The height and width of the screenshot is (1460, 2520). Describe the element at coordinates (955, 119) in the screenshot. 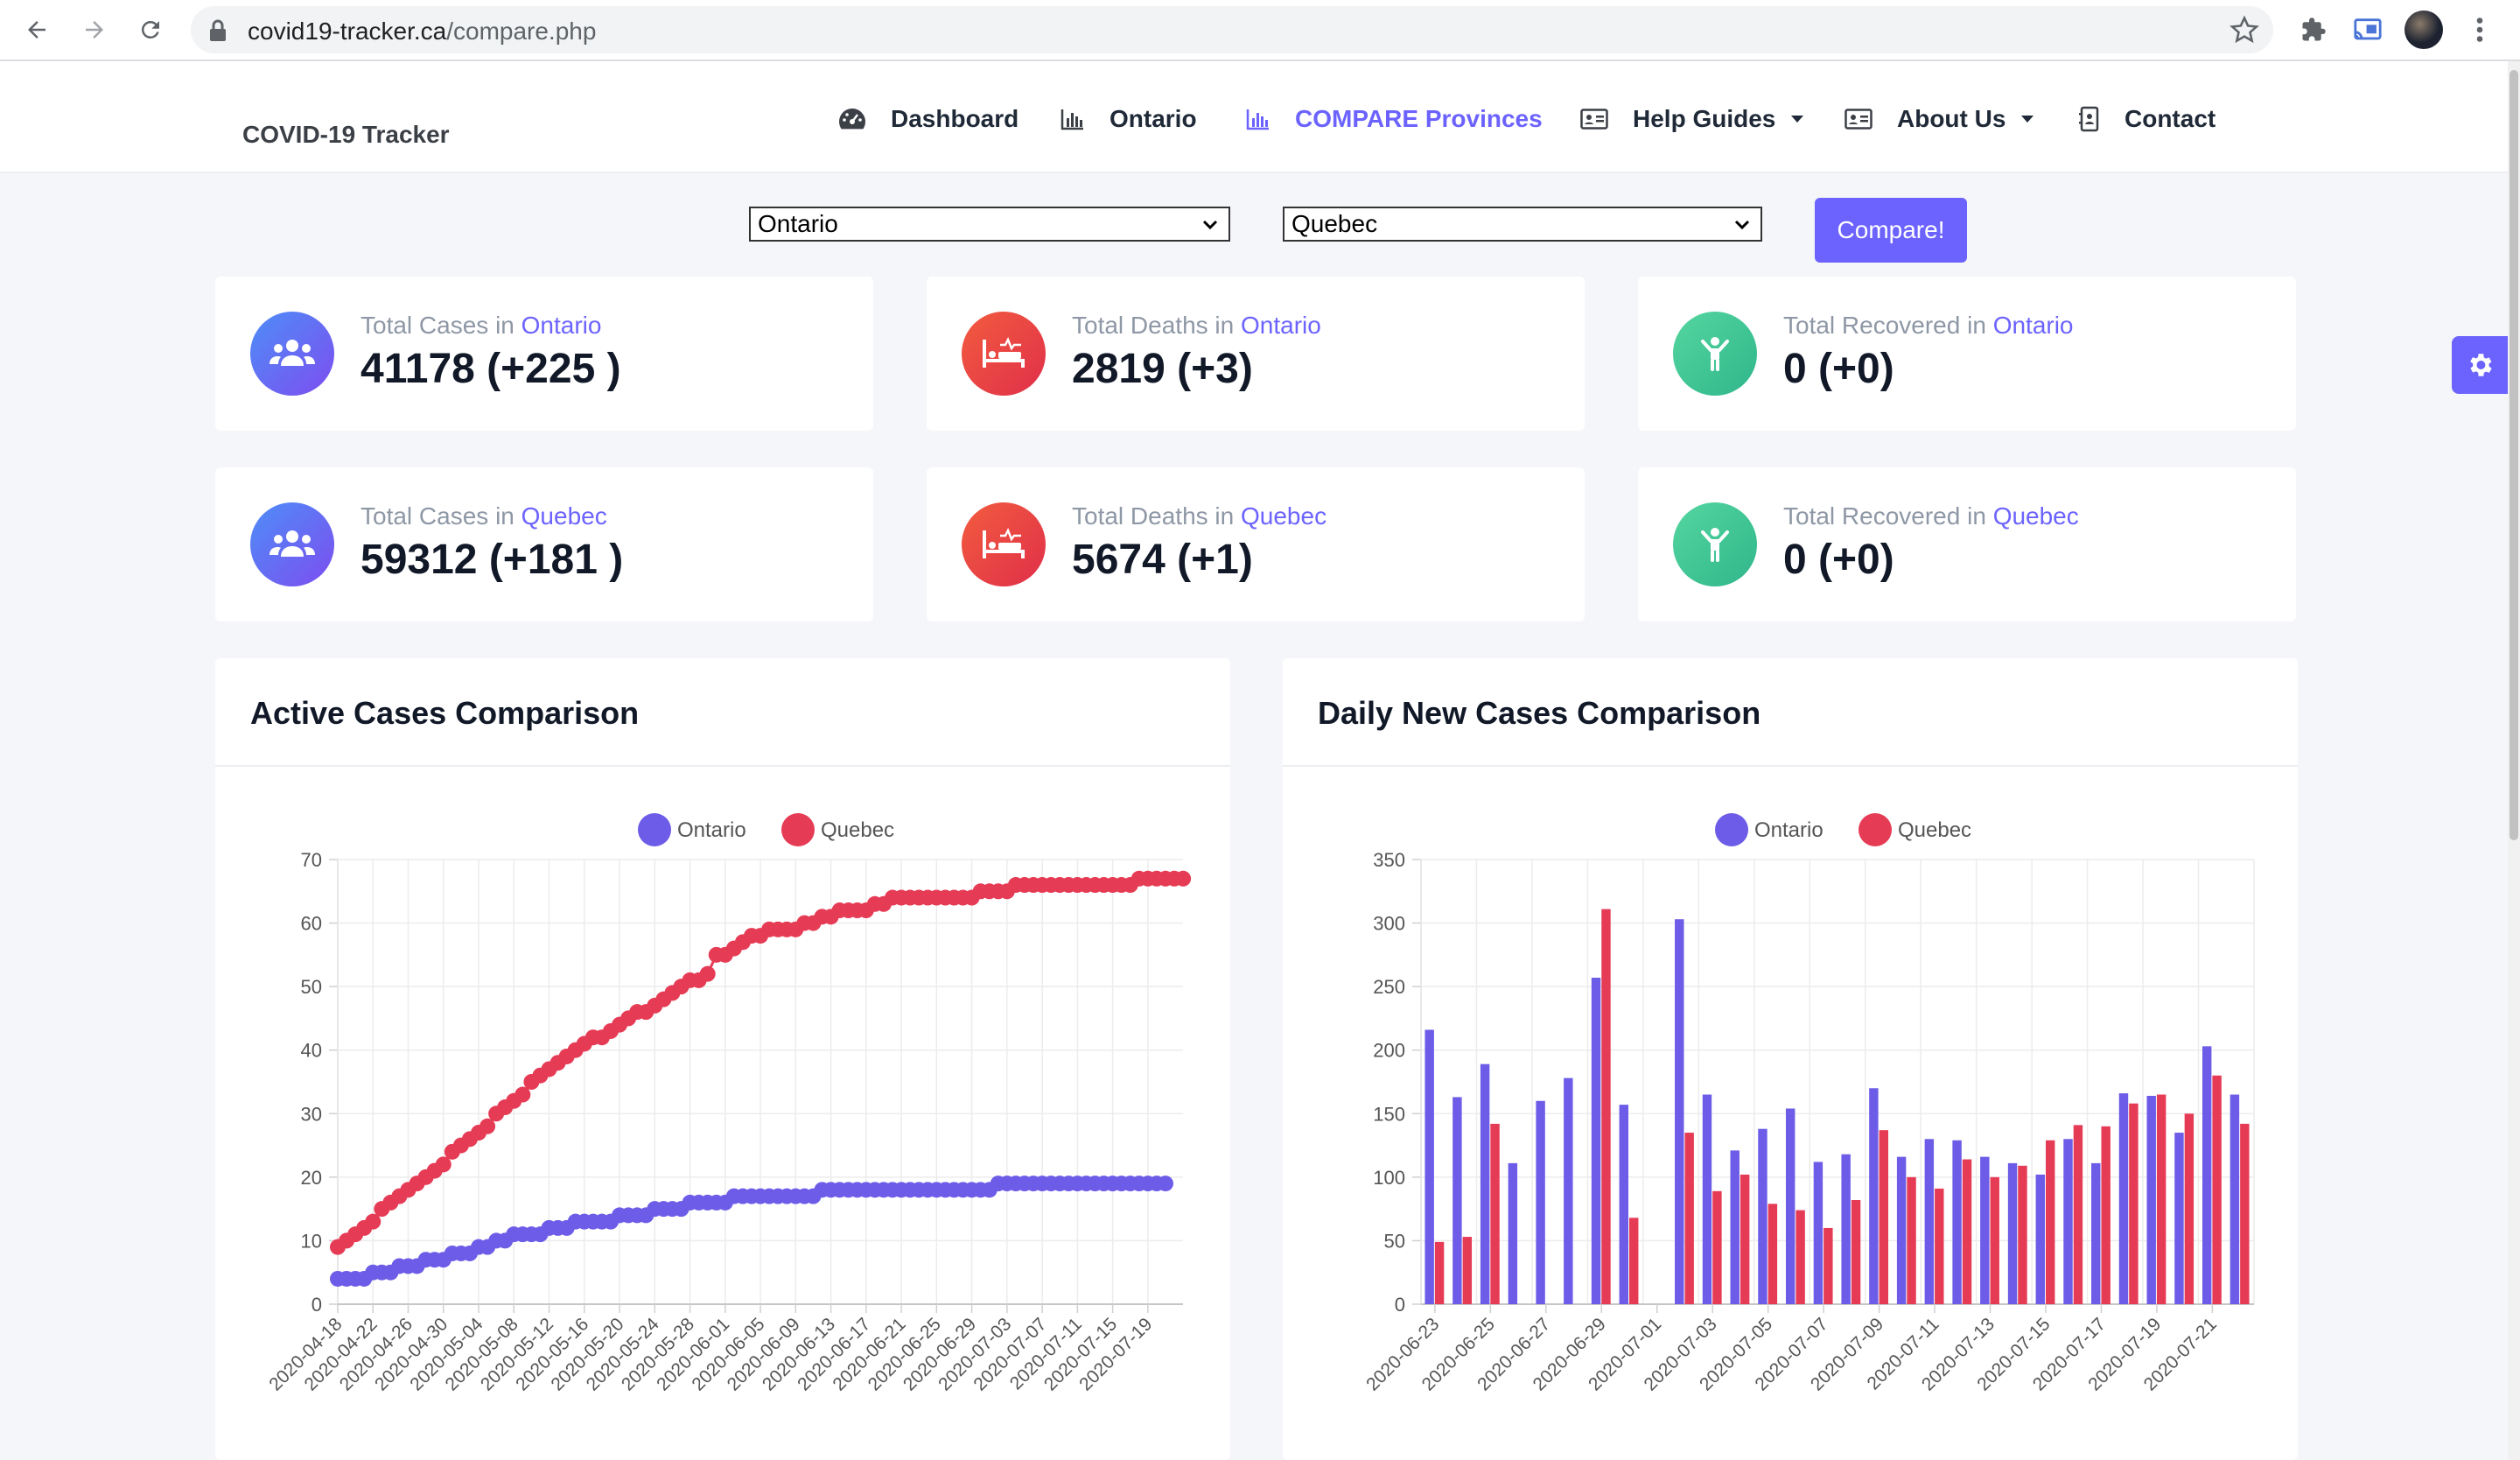

I see `nav-dashboard-label: Dashboard` at that location.